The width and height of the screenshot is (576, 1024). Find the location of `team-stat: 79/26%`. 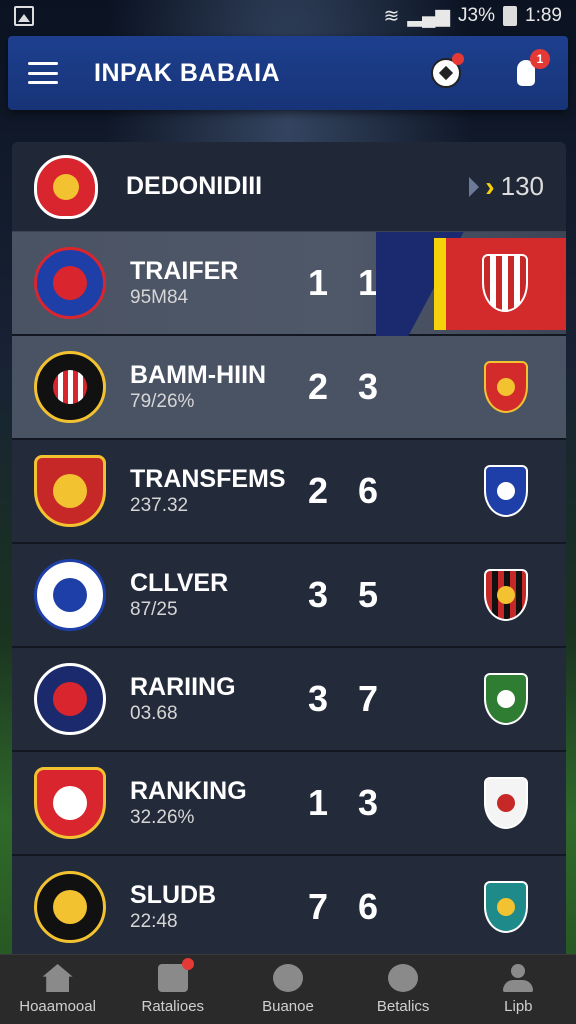

team-stat: 79/26% is located at coordinates (162, 401).